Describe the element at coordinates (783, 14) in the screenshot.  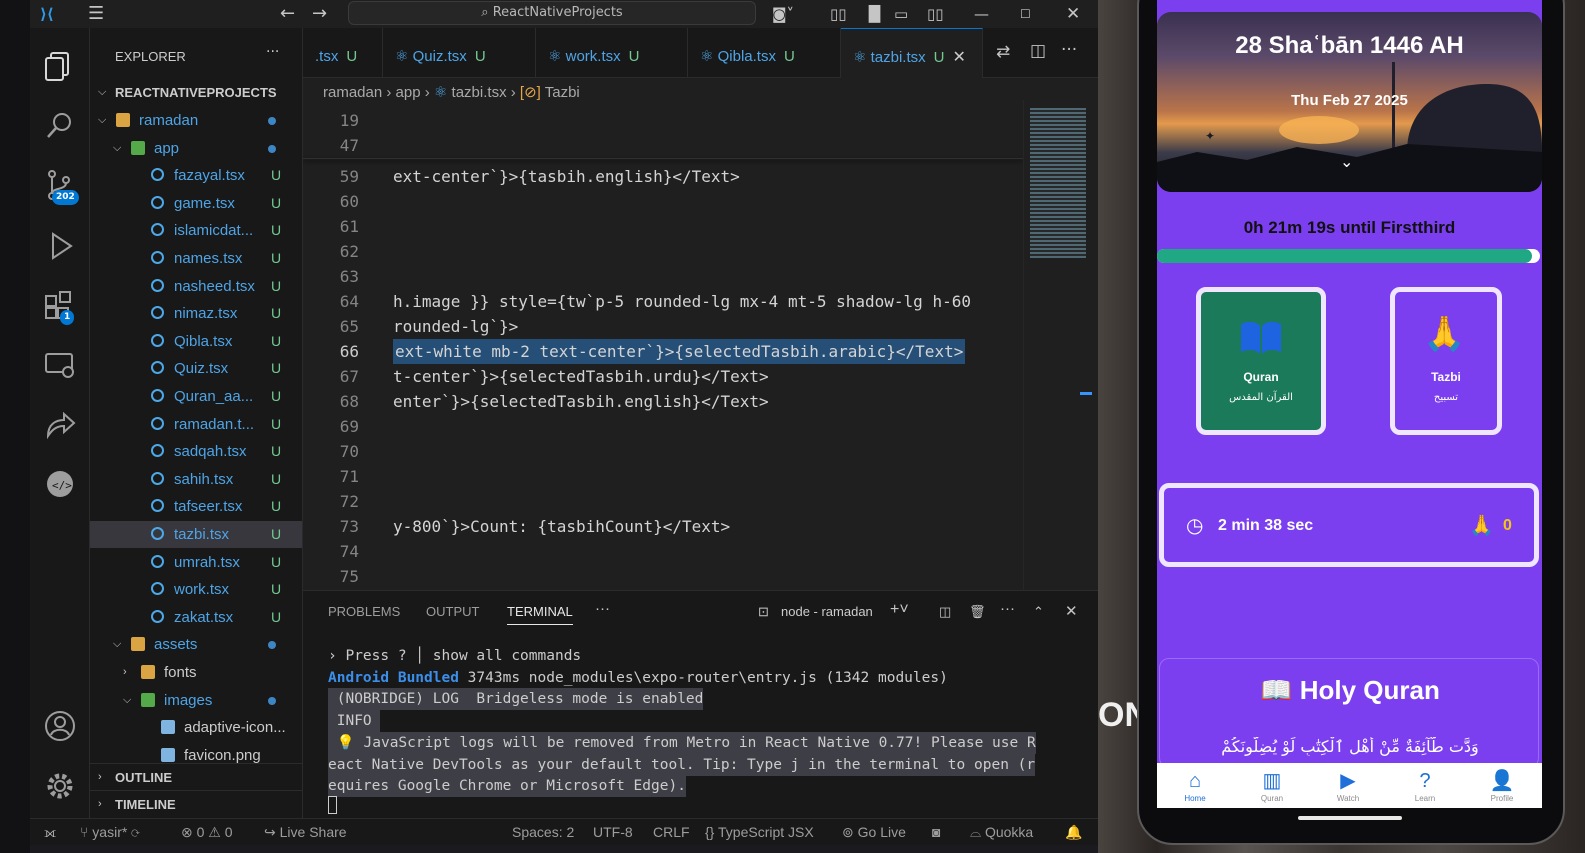
I see `copilot-icon: ◙˅` at that location.